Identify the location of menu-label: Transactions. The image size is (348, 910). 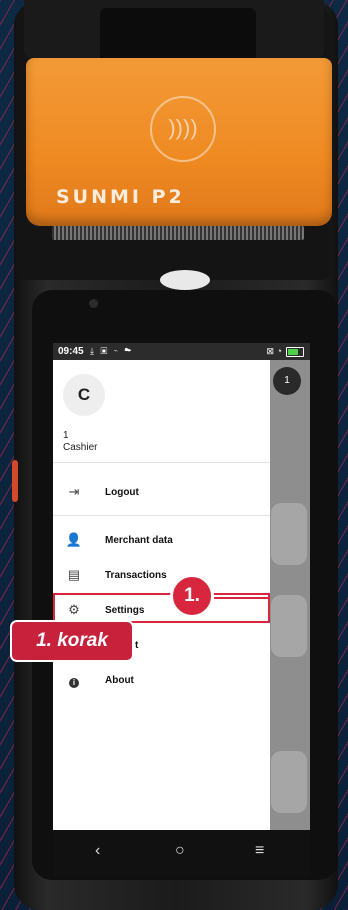
(136, 575).